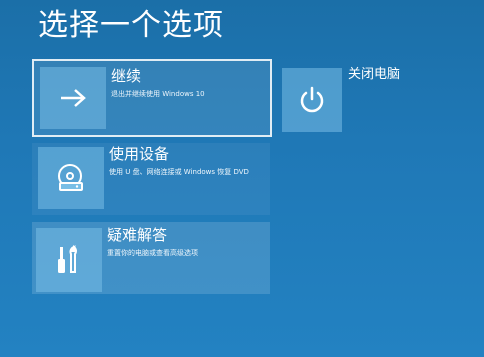 The height and width of the screenshot is (357, 484). Describe the element at coordinates (131, 25) in the screenshot. I see `page-title: 选择一个选项` at that location.